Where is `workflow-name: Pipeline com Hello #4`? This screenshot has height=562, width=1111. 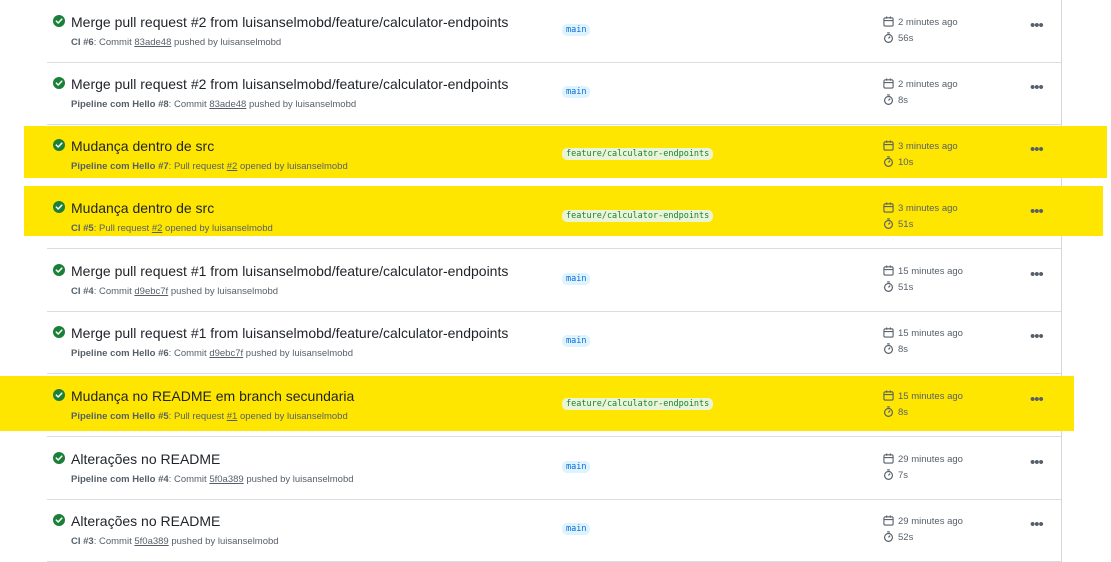 workflow-name: Pipeline com Hello #4 is located at coordinates (120, 479).